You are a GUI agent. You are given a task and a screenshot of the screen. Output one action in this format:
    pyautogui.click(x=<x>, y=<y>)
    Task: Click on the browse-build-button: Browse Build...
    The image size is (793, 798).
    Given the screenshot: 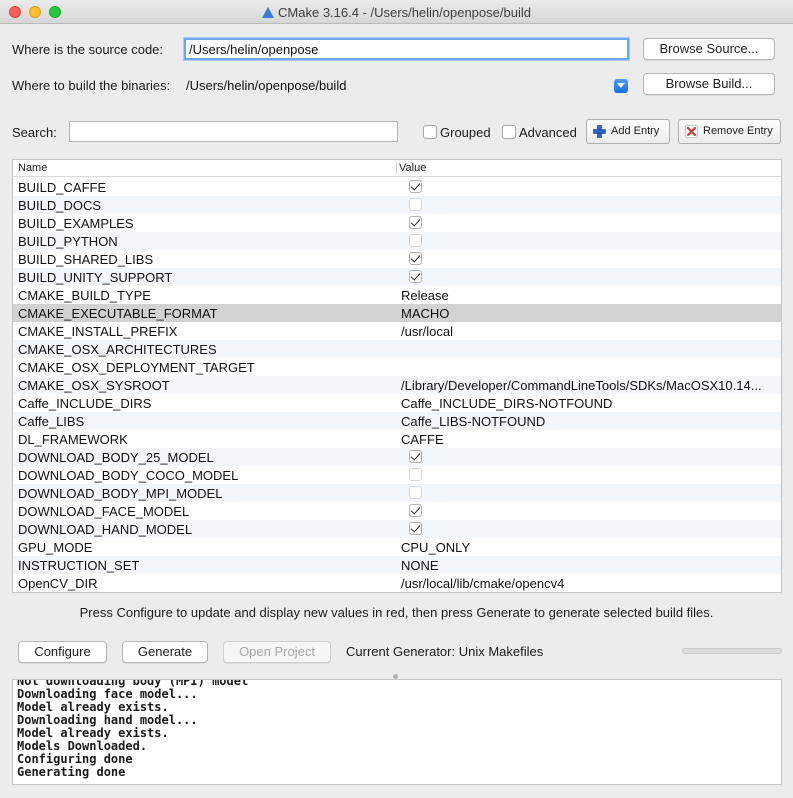 What is the action you would take?
    pyautogui.click(x=709, y=84)
    